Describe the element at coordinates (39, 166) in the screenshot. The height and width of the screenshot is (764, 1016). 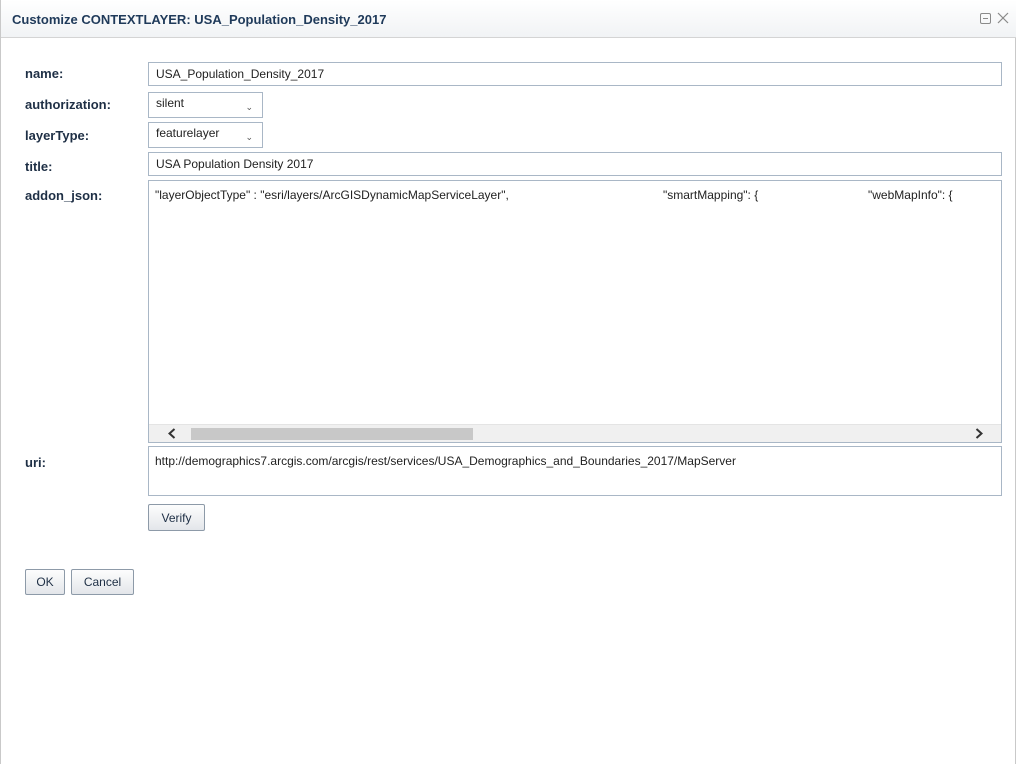
I see `title-label: title:` at that location.